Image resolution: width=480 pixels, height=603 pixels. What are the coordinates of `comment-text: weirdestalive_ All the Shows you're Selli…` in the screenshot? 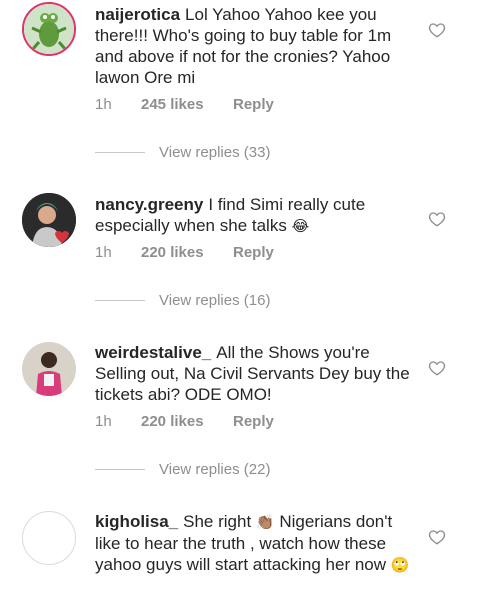 It's located at (252, 373).